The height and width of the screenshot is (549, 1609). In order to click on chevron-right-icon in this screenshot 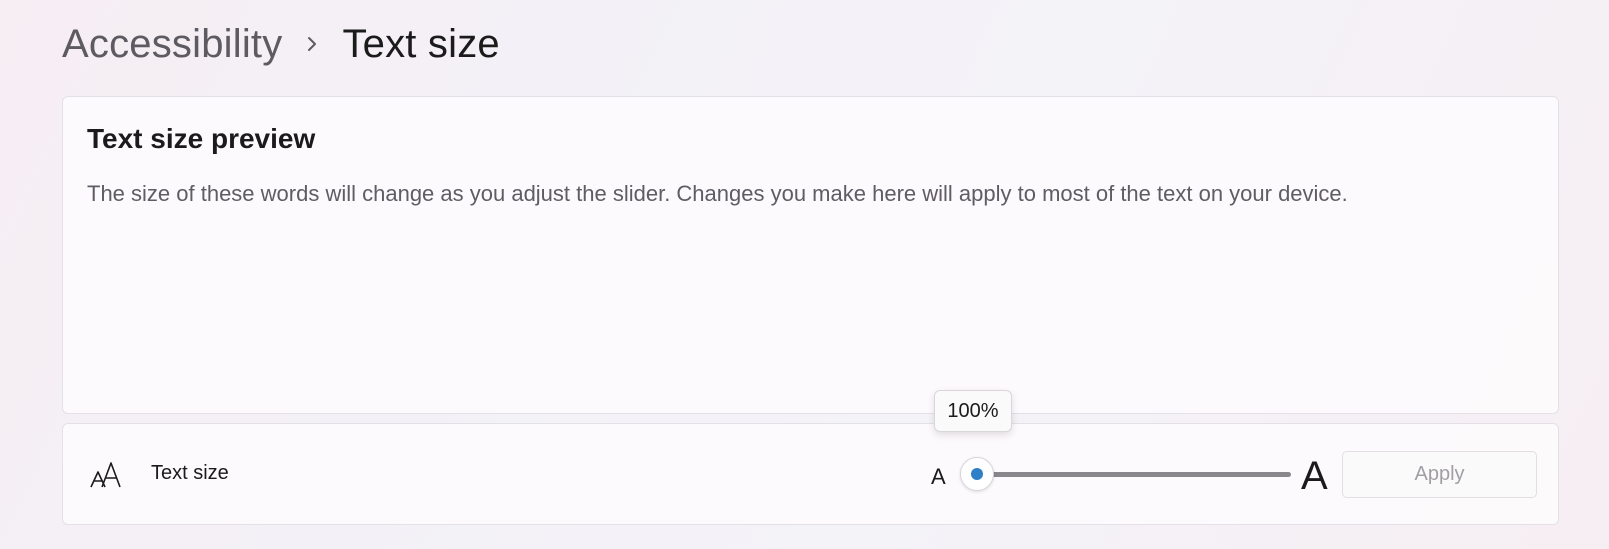, I will do `click(312, 44)`.